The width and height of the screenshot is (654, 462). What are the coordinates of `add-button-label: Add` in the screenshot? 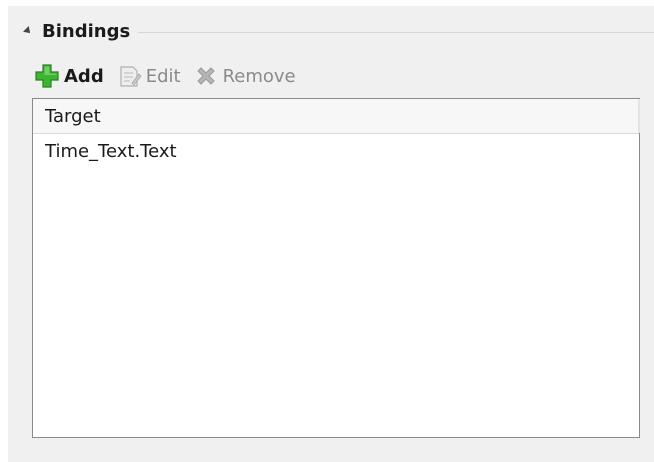 It's located at (84, 76).